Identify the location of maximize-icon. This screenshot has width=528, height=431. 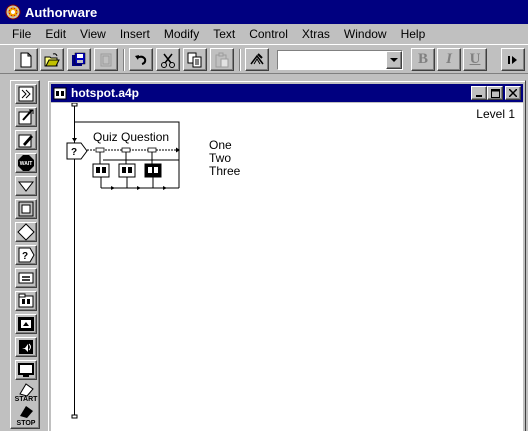
(495, 93).